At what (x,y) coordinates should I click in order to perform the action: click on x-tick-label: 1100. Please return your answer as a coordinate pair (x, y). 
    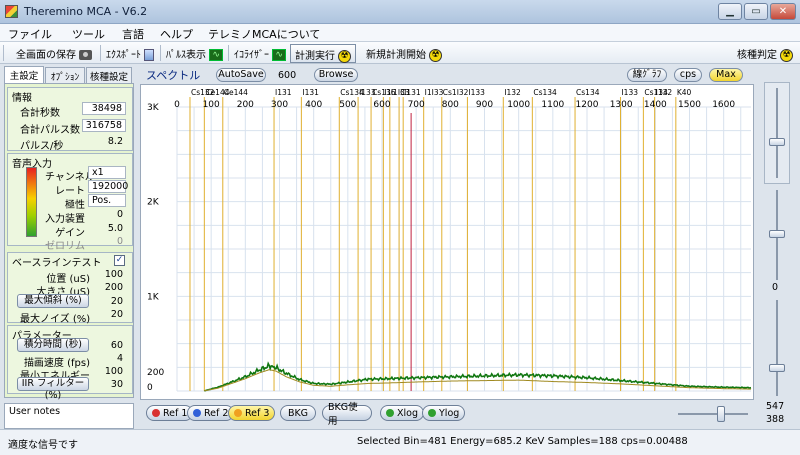
    Looking at the image, I should click on (552, 105).